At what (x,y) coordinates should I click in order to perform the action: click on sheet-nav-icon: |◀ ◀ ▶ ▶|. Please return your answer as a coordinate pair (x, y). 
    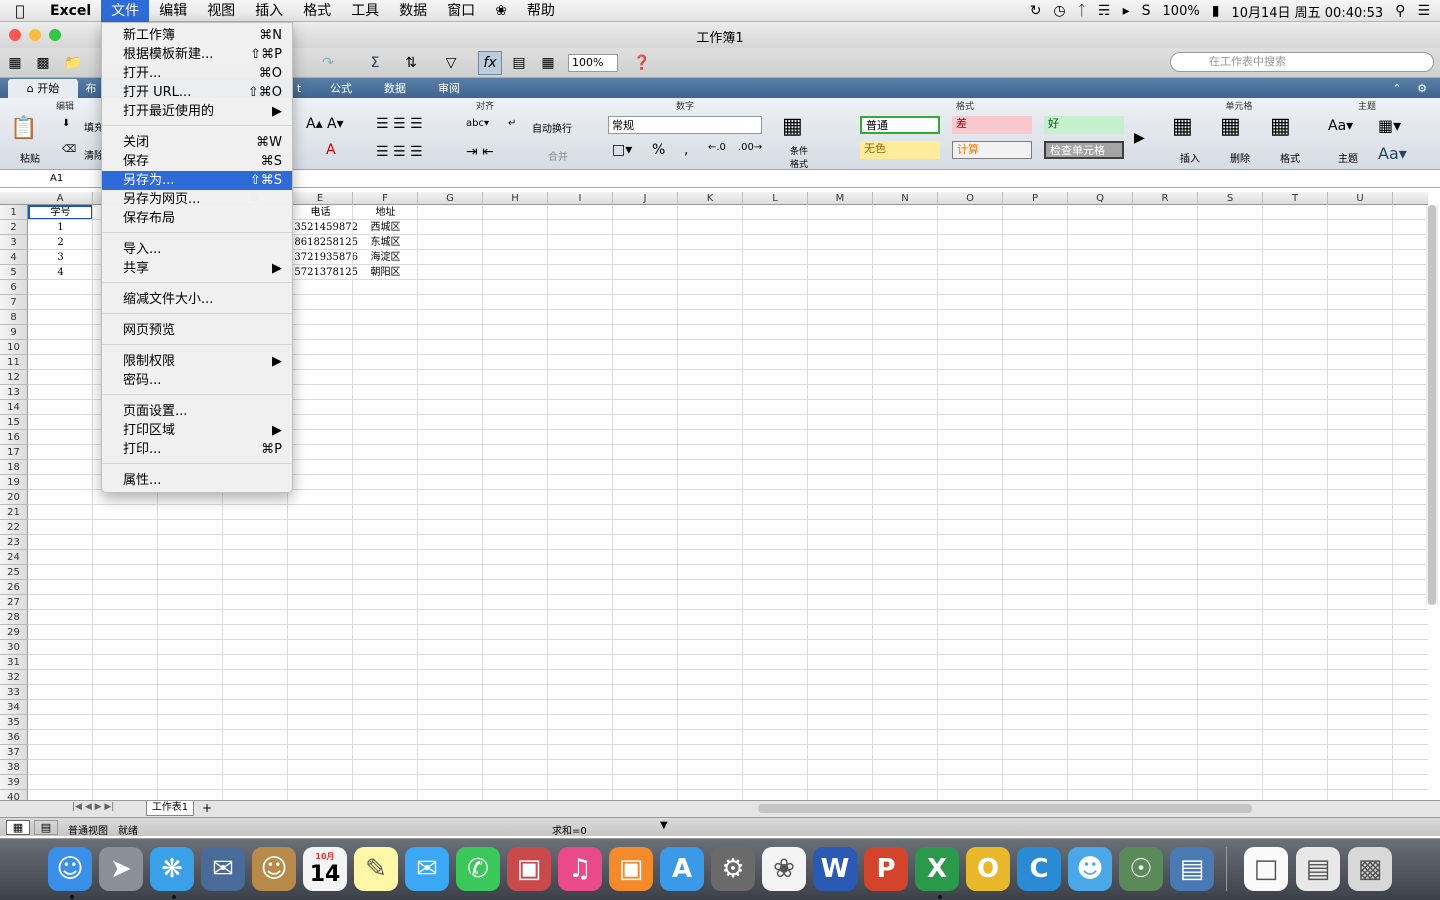
    Looking at the image, I should click on (93, 807).